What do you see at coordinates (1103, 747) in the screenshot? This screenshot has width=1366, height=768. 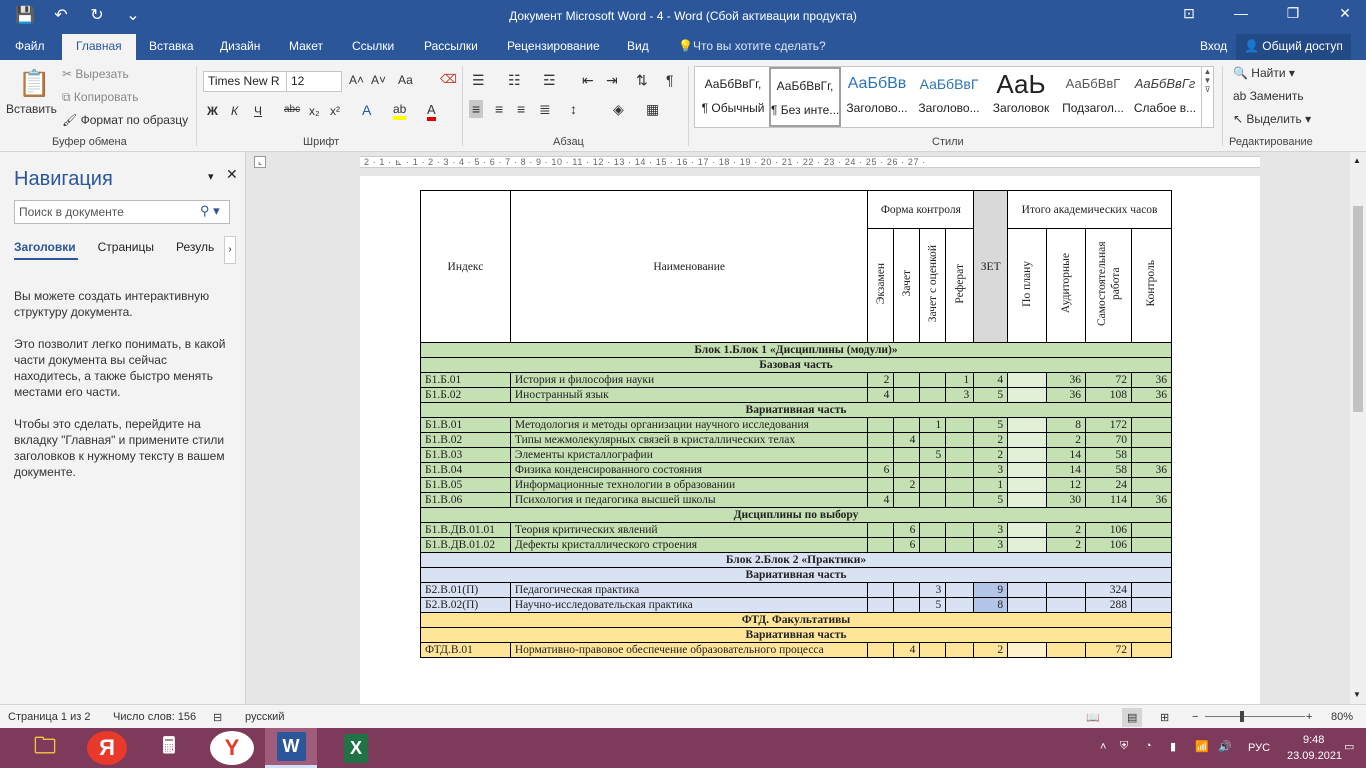 I see `tray-chevron-icon: ˄` at bounding box center [1103, 747].